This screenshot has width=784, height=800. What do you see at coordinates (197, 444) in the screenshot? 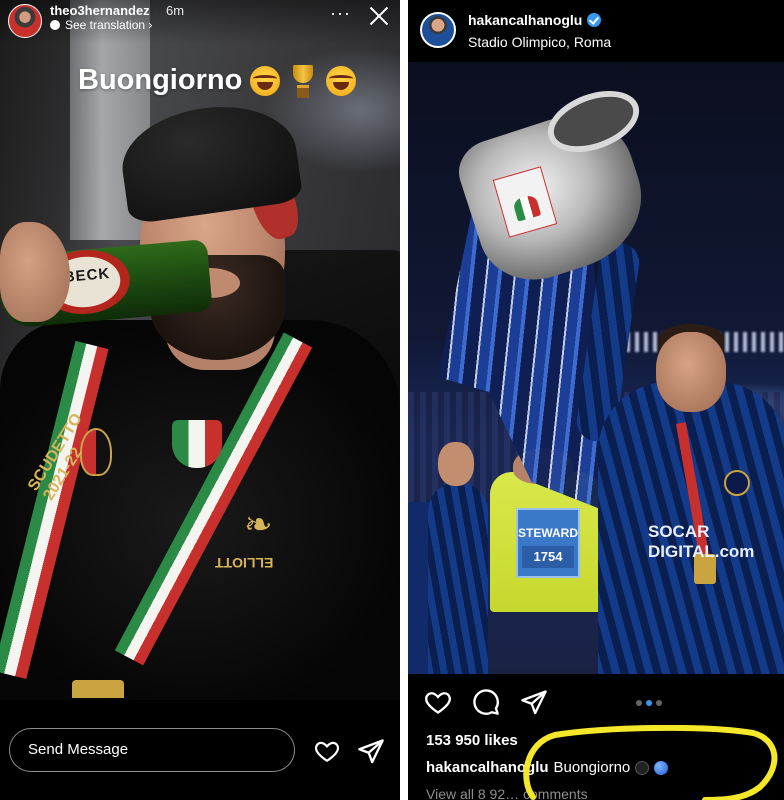
I see `italy-flag-patch` at bounding box center [197, 444].